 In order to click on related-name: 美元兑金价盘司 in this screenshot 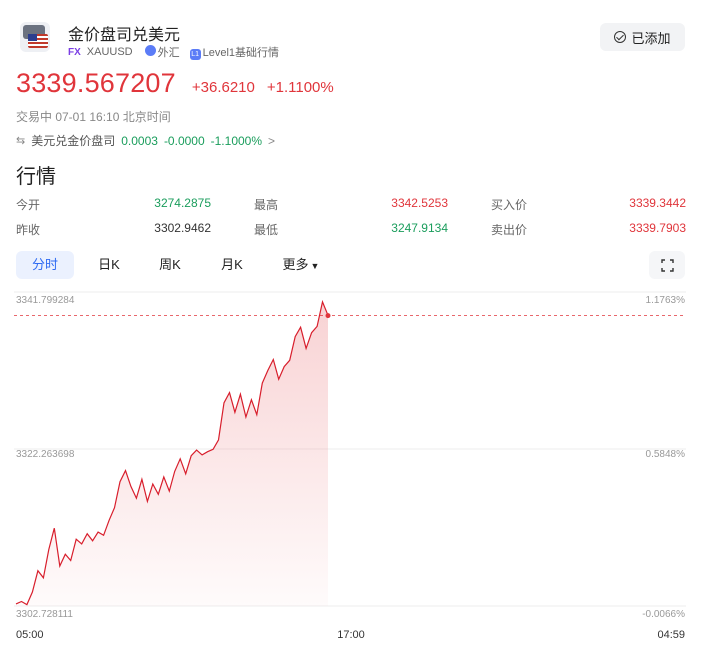, I will do `click(73, 141)`.